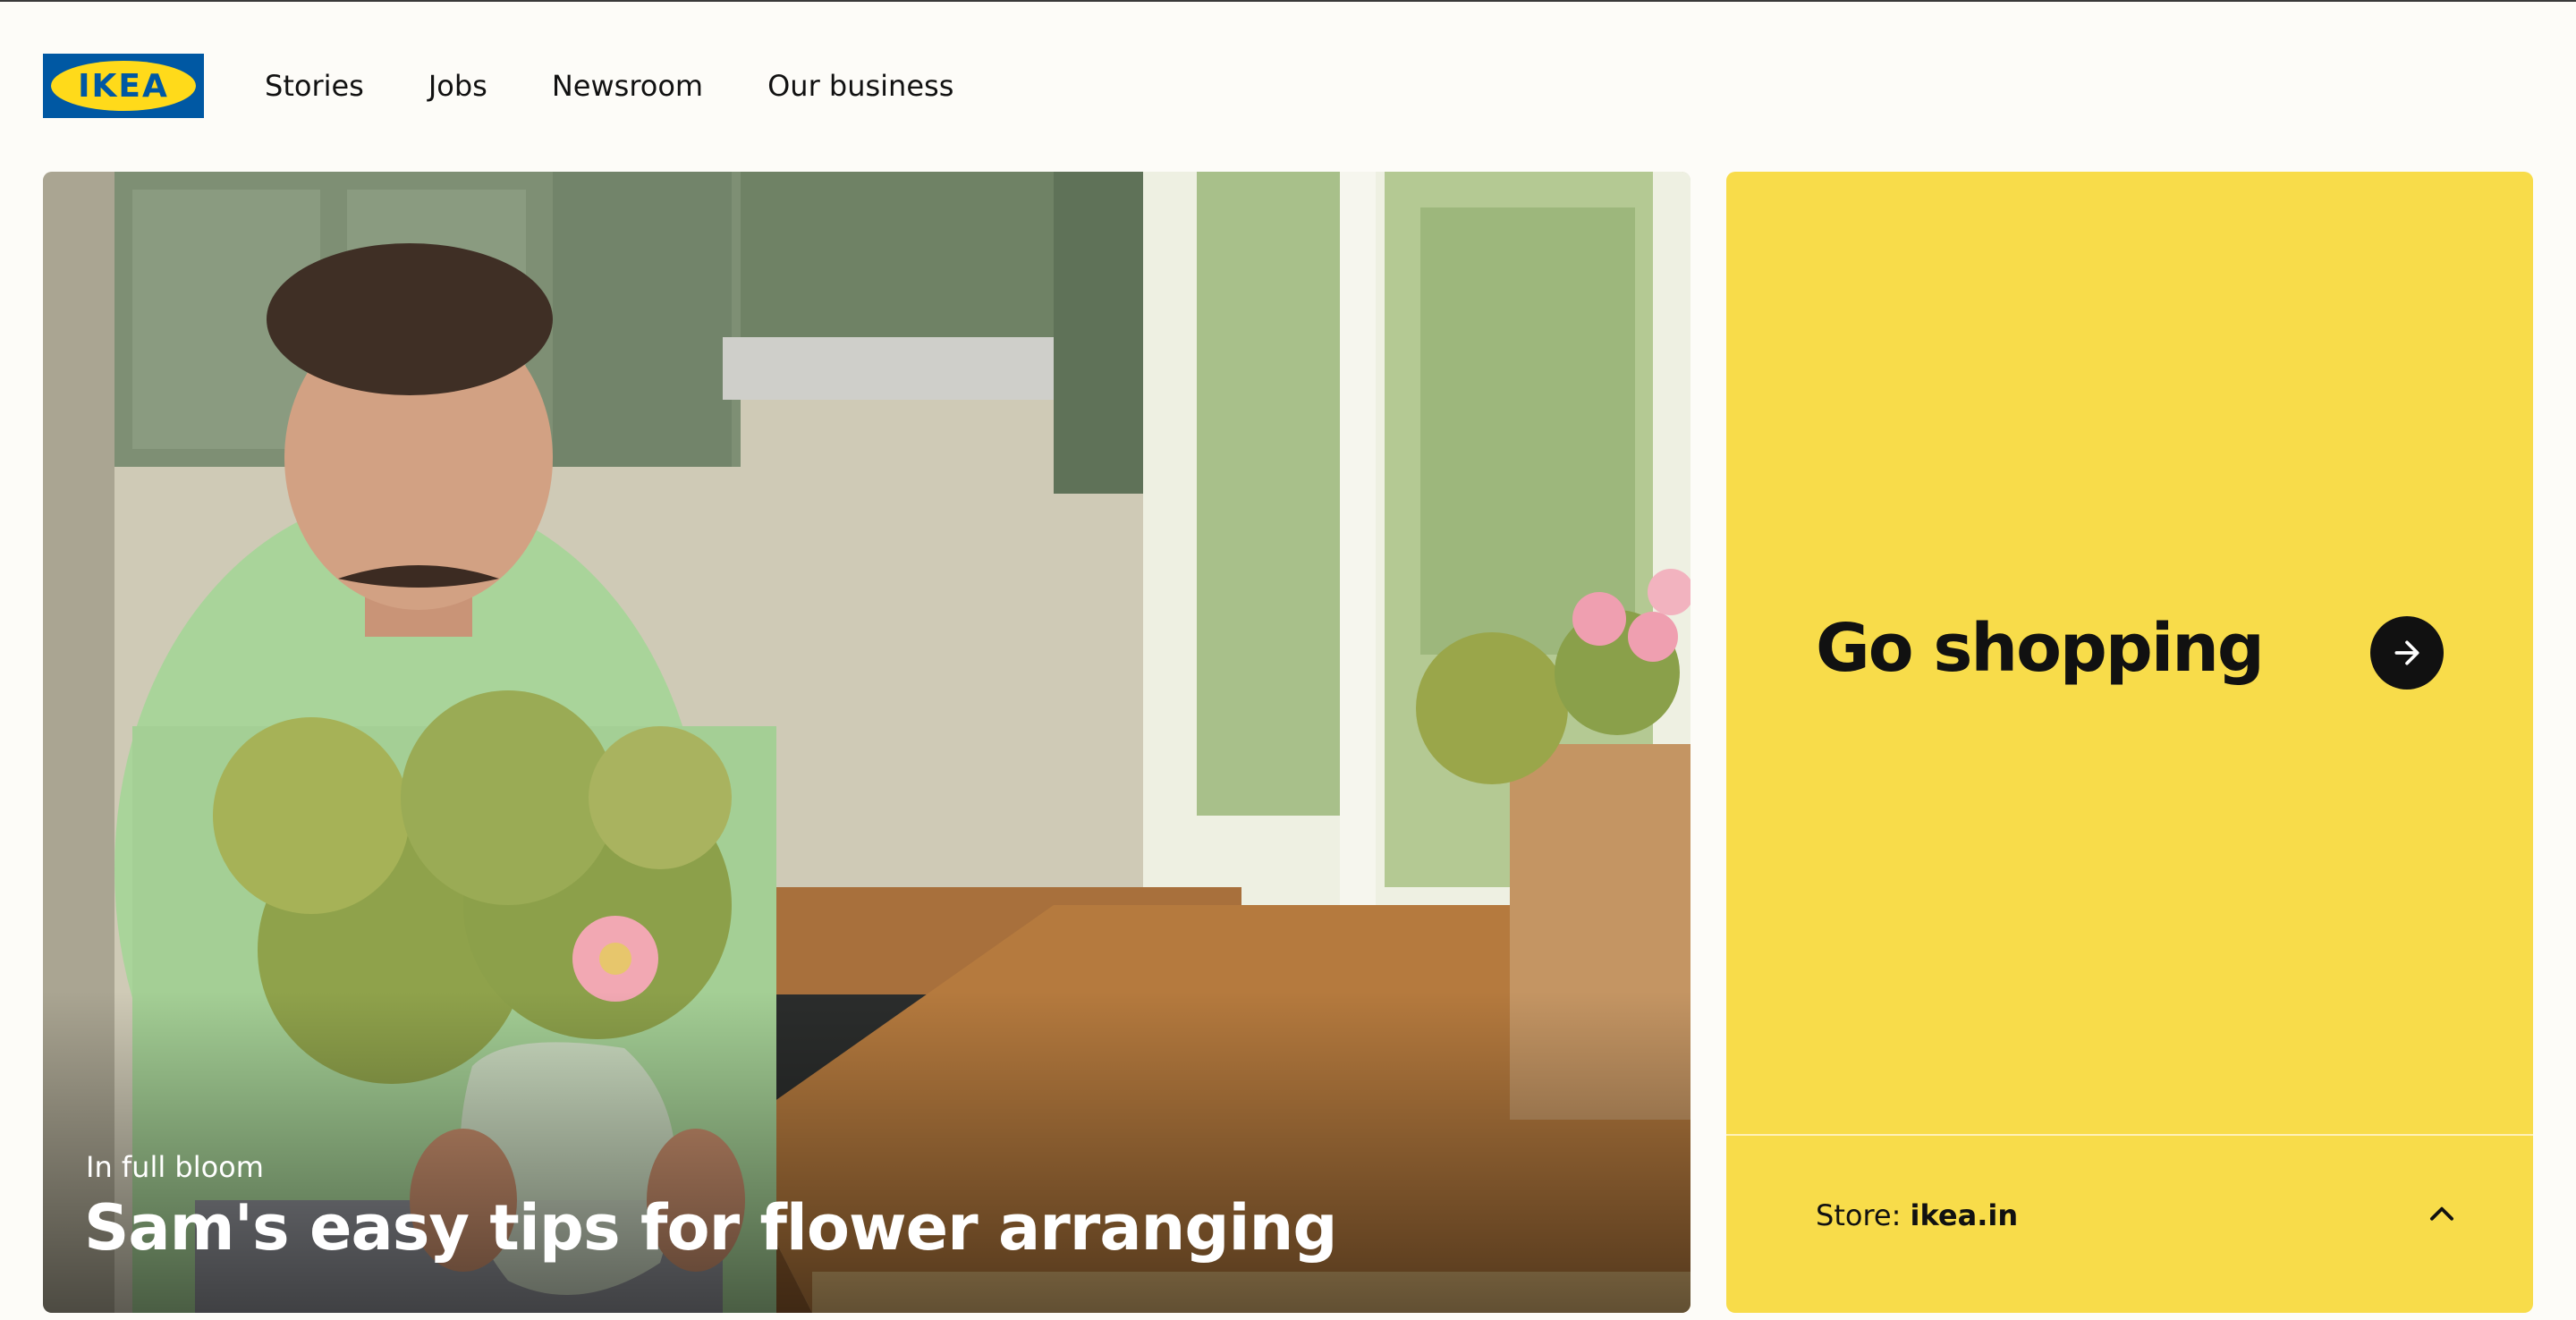 The image size is (2576, 1320). Describe the element at coordinates (2129, 1135) in the screenshot. I see `panel-divider` at that location.